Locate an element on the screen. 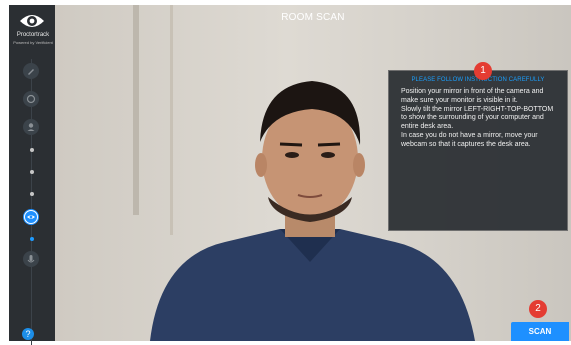 The image size is (571, 345). step-badge-1: 1 is located at coordinates (483, 71).